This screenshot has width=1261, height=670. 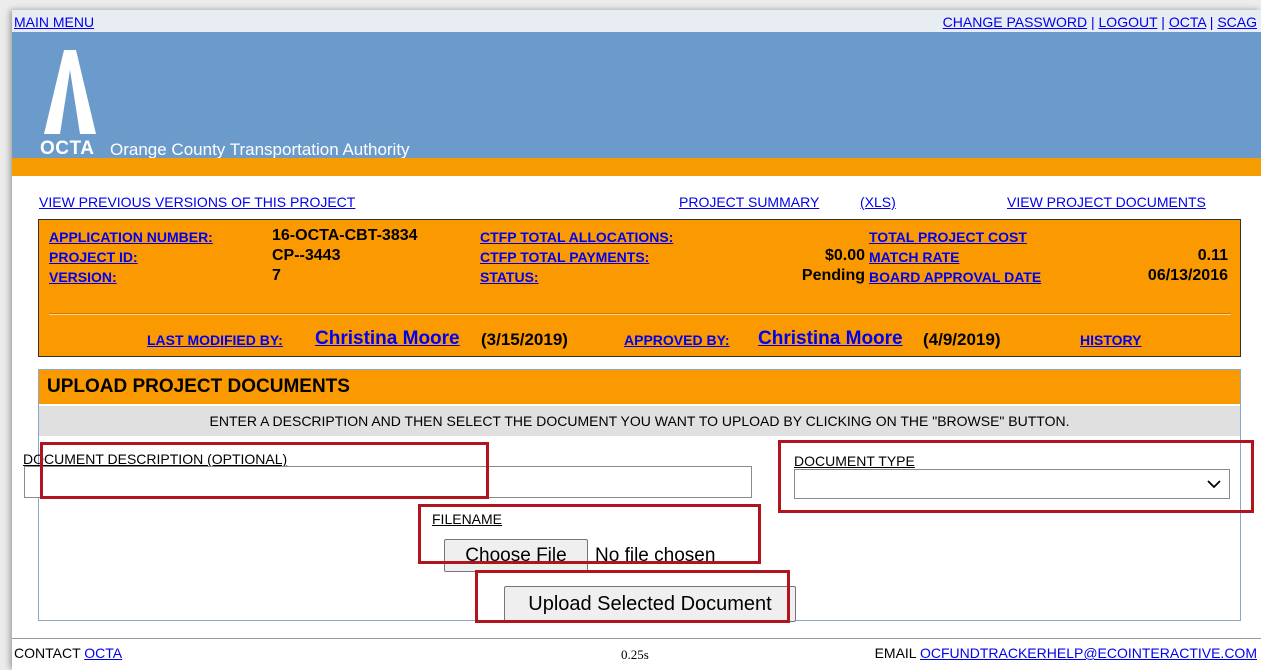 What do you see at coordinates (878, 202) in the screenshot?
I see `xls-link: (XLS)` at bounding box center [878, 202].